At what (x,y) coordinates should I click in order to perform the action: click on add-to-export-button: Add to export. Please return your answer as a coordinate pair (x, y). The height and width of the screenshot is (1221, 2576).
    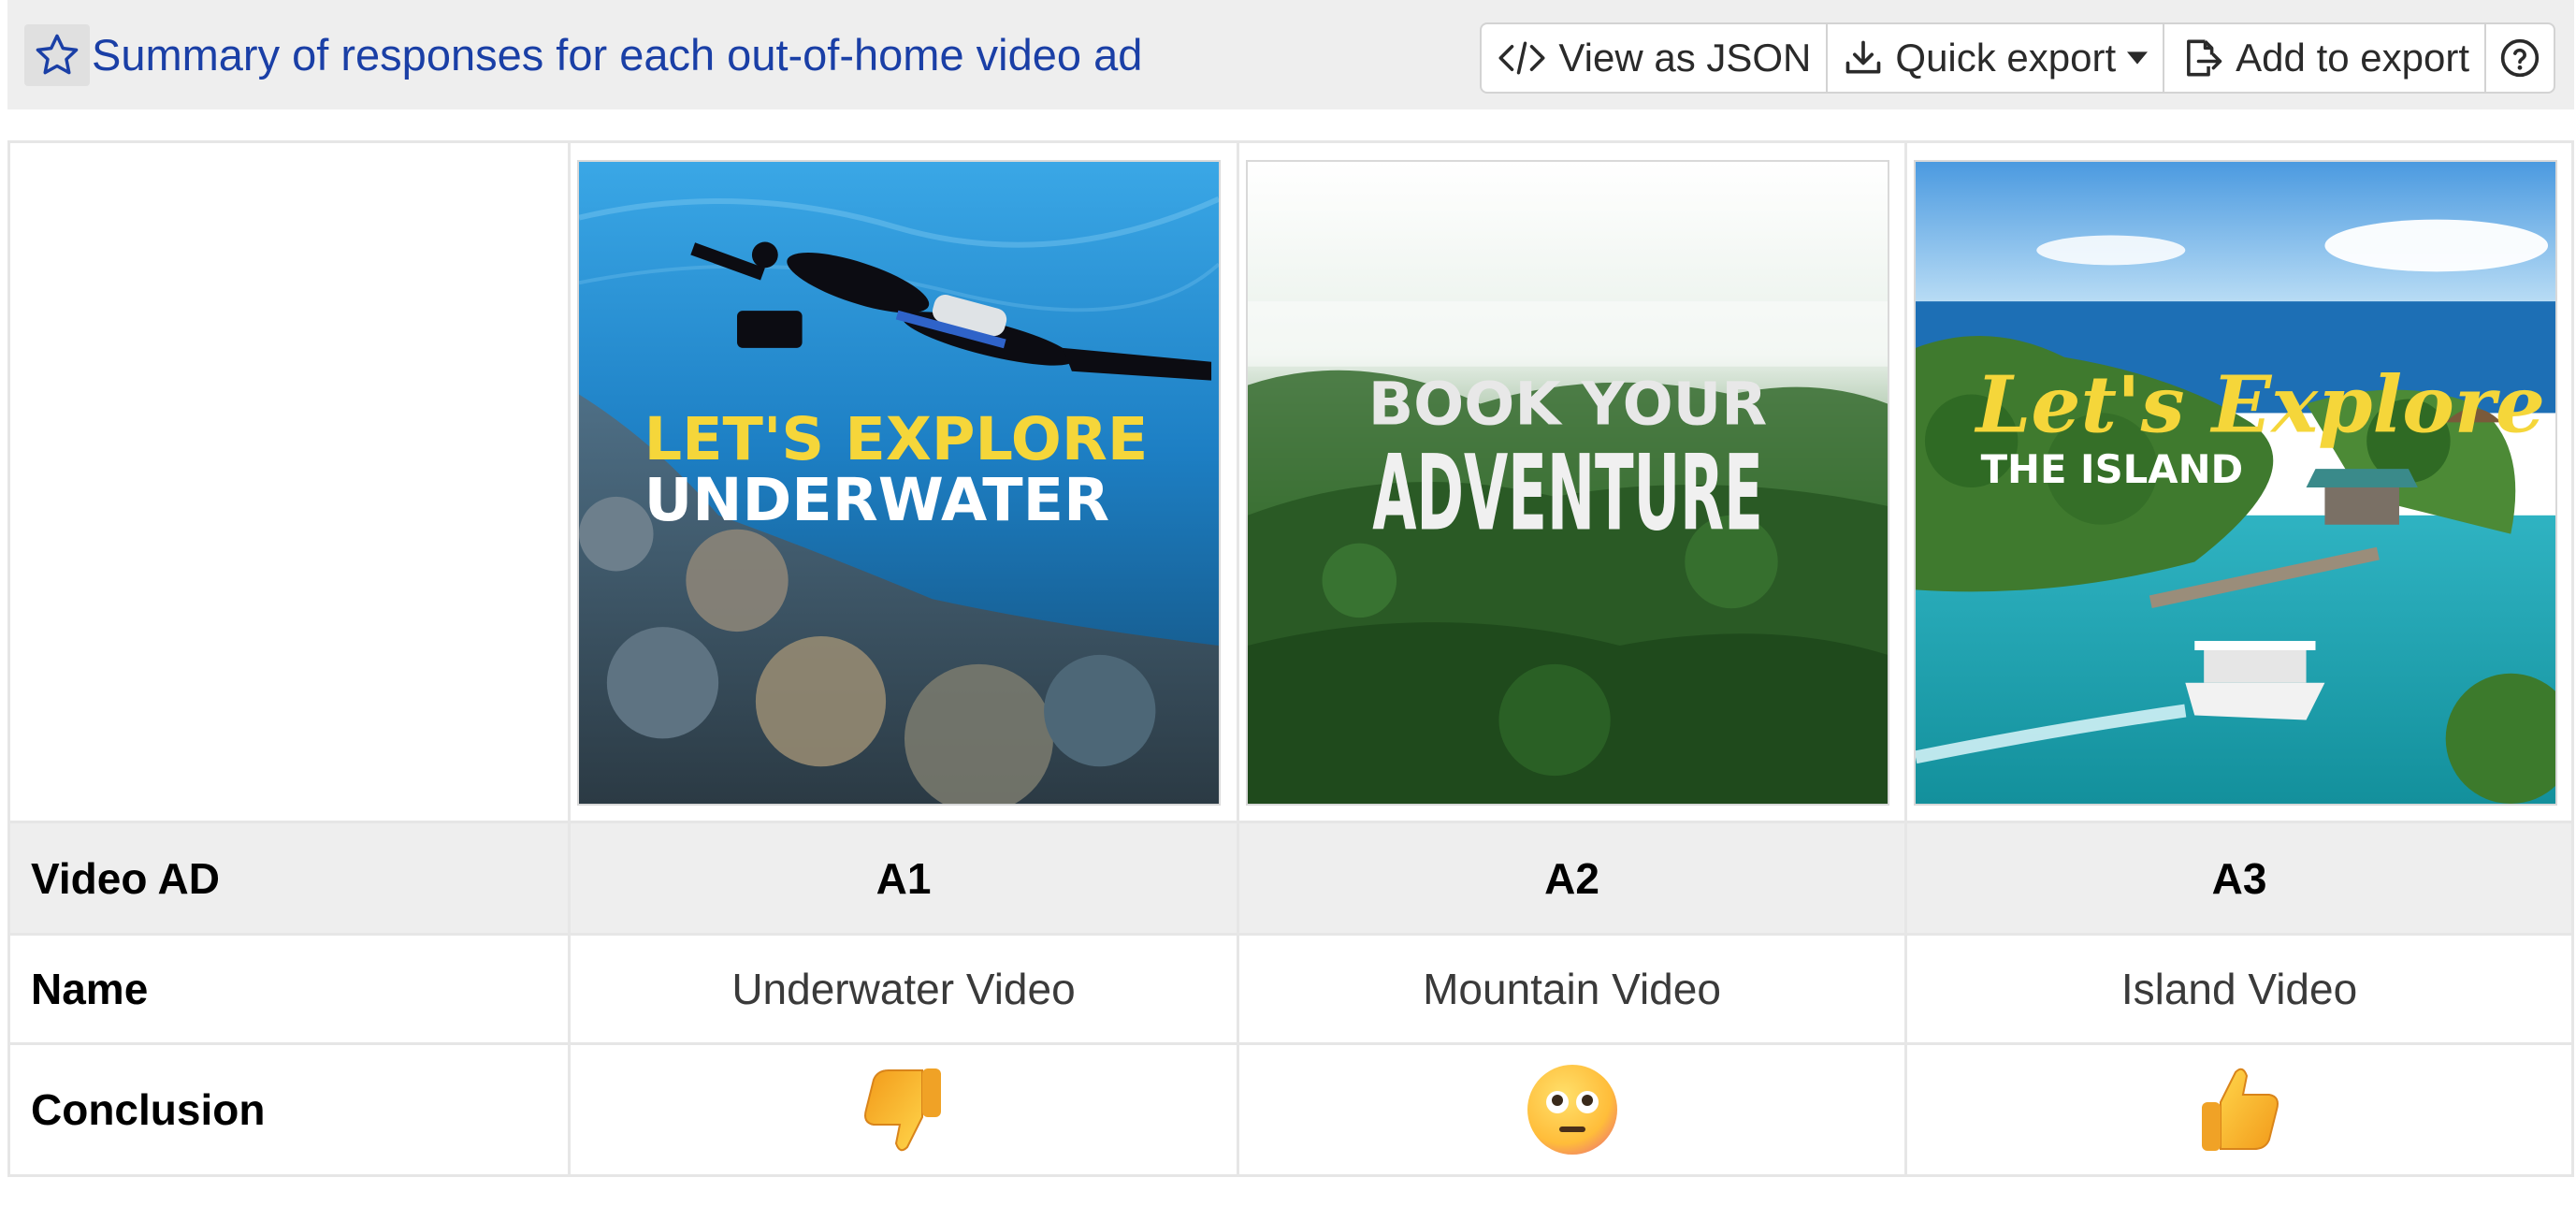
    Looking at the image, I should click on (2325, 58).